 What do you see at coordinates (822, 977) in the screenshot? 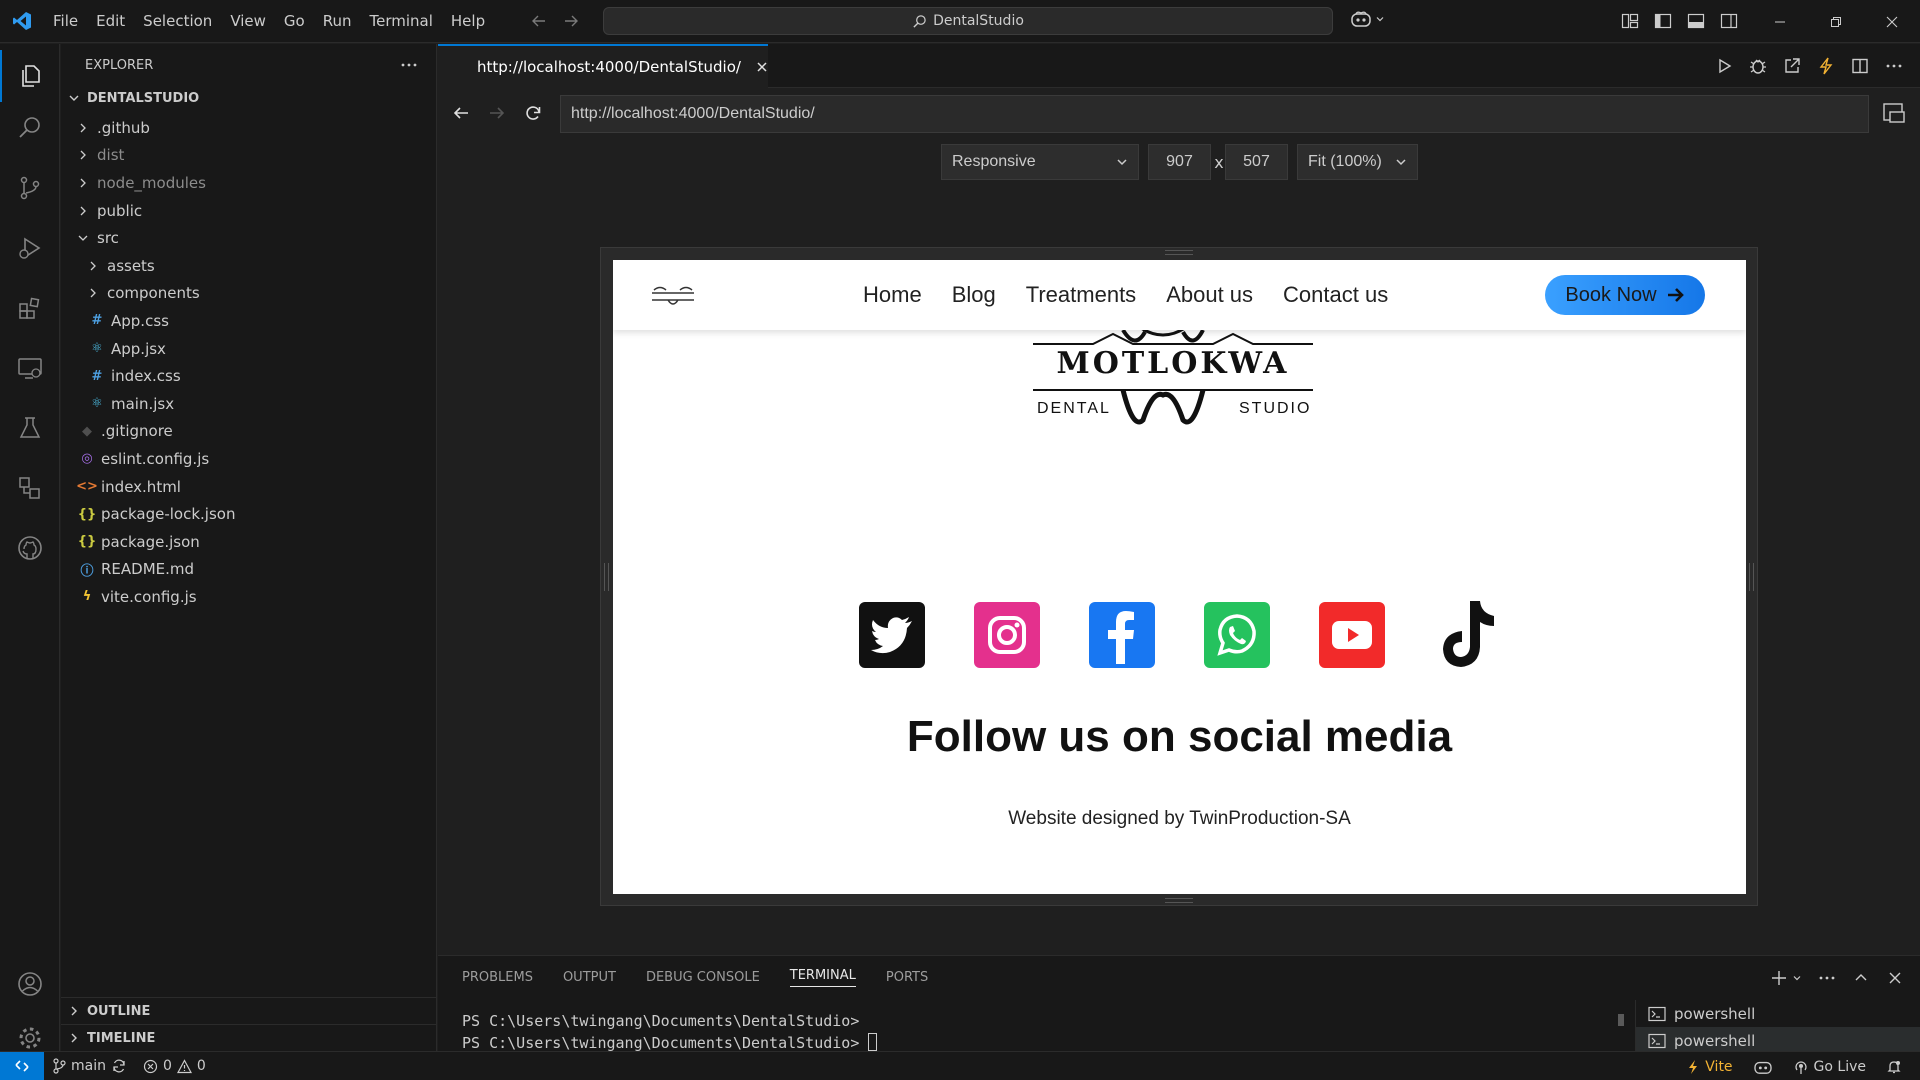
I see `tab-terminal: TERMINAL` at bounding box center [822, 977].